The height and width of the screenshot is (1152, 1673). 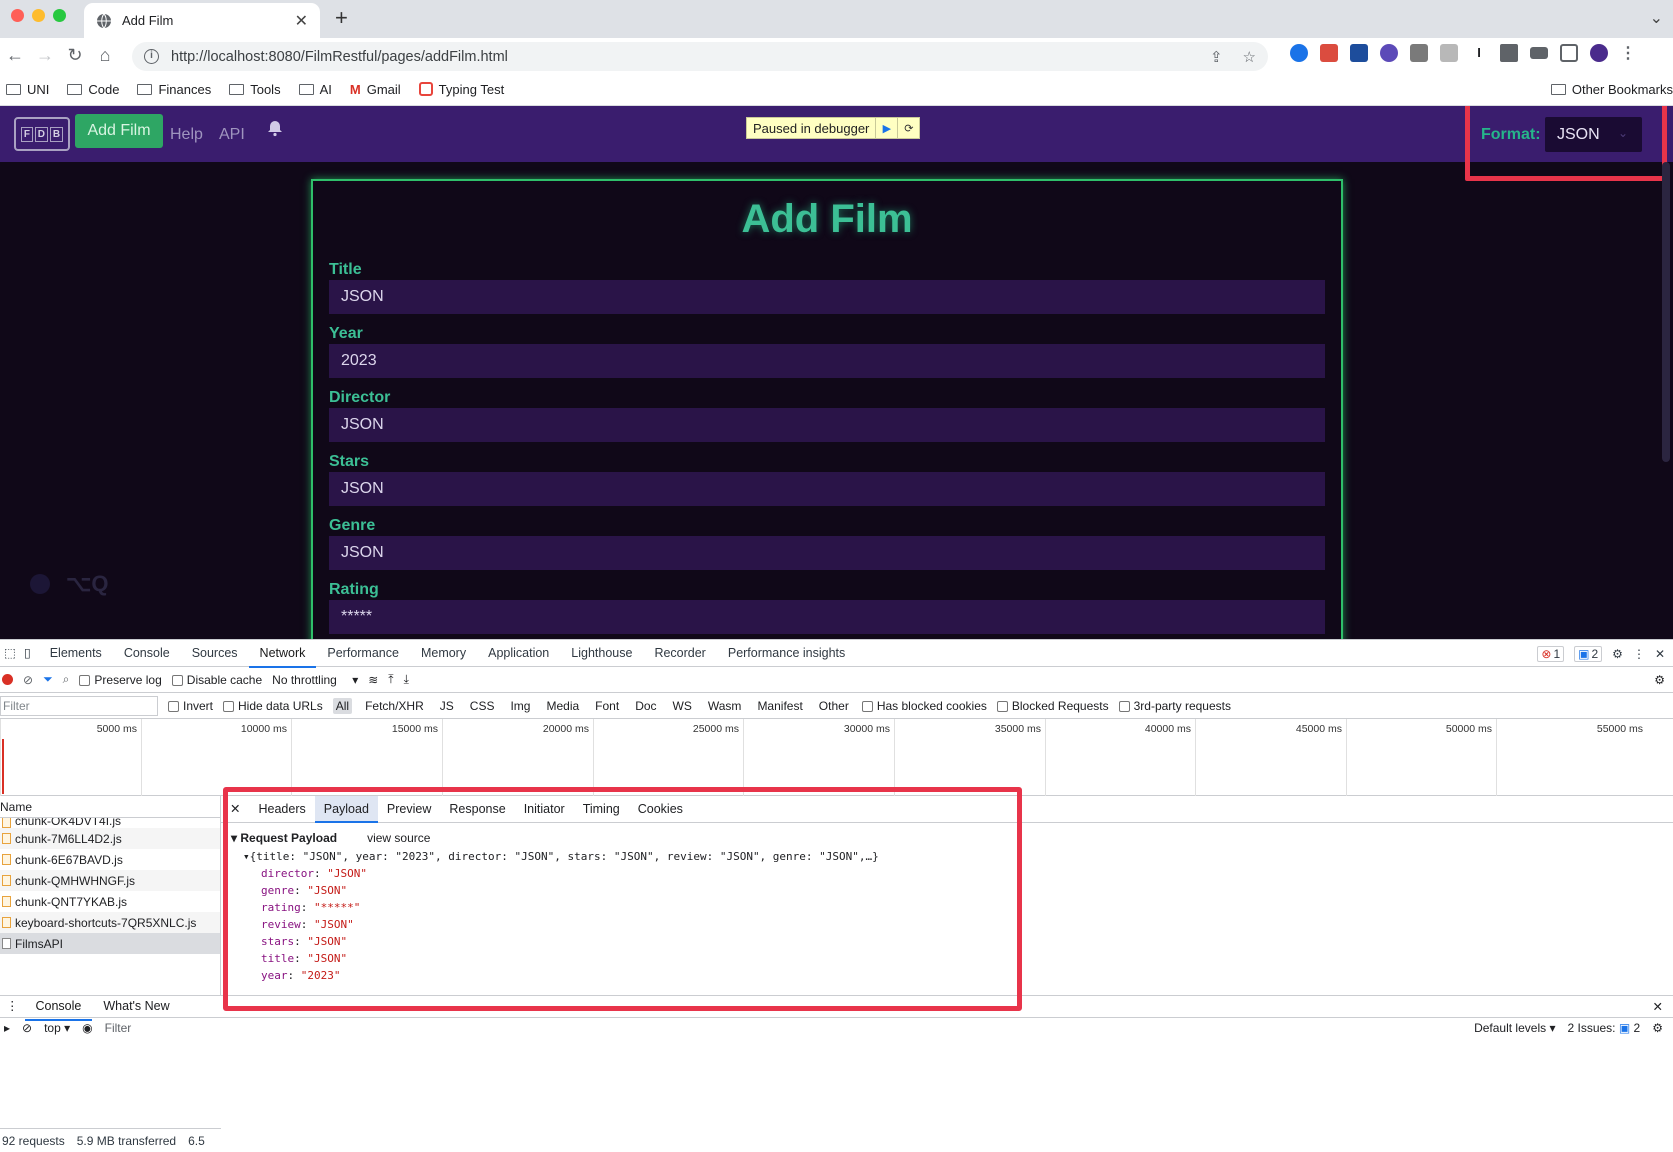 I want to click on filter-type-other: Other, so click(x=834, y=706).